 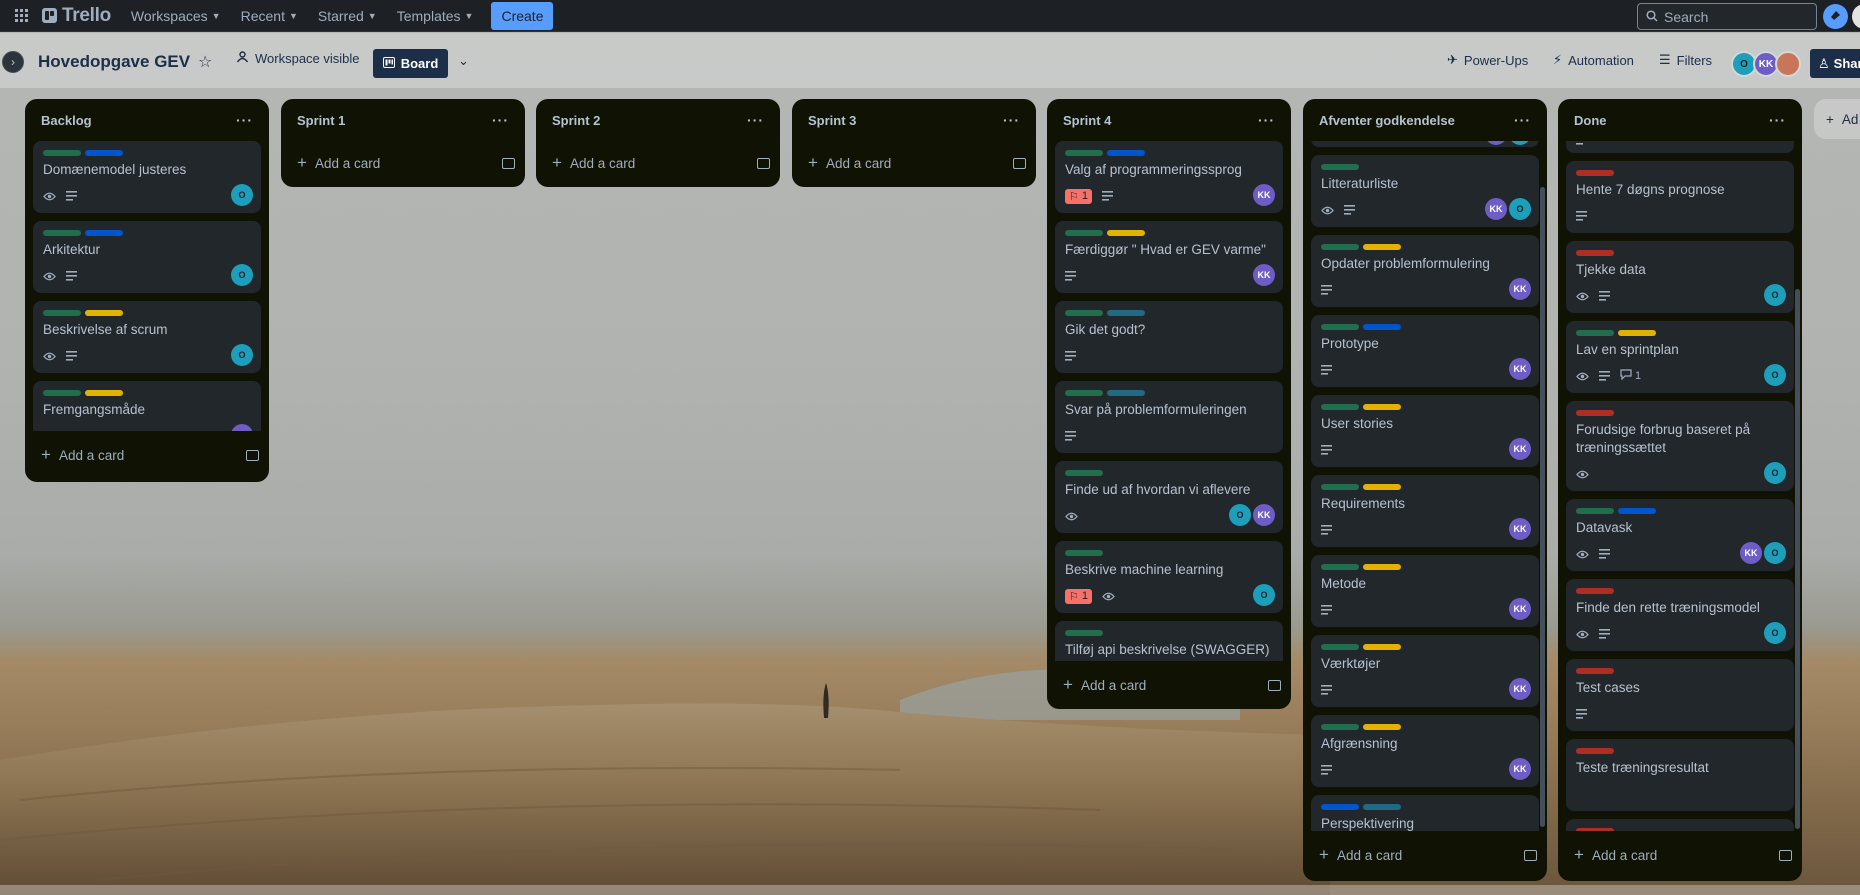 I want to click on card: Opdater problemformulering KK, so click(x=1425, y=271).